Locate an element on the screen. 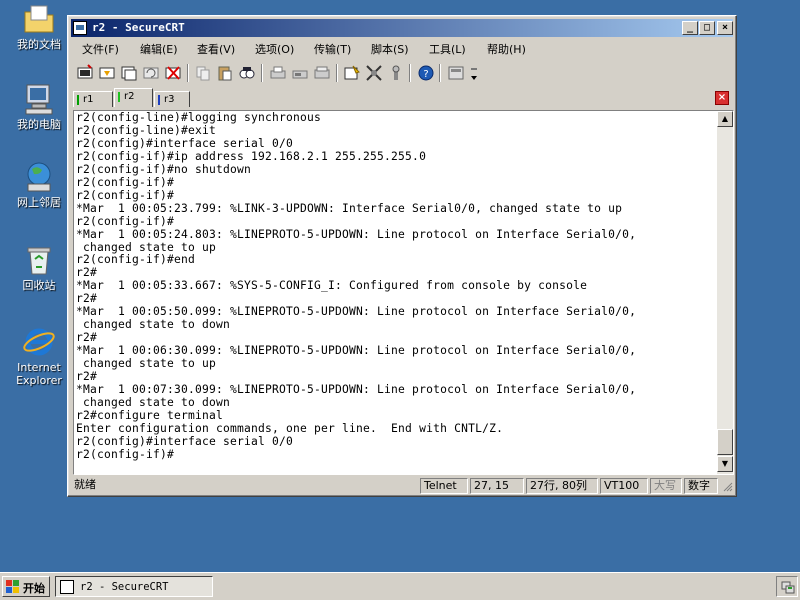  menu-options: 选项(O) is located at coordinates (274, 49).